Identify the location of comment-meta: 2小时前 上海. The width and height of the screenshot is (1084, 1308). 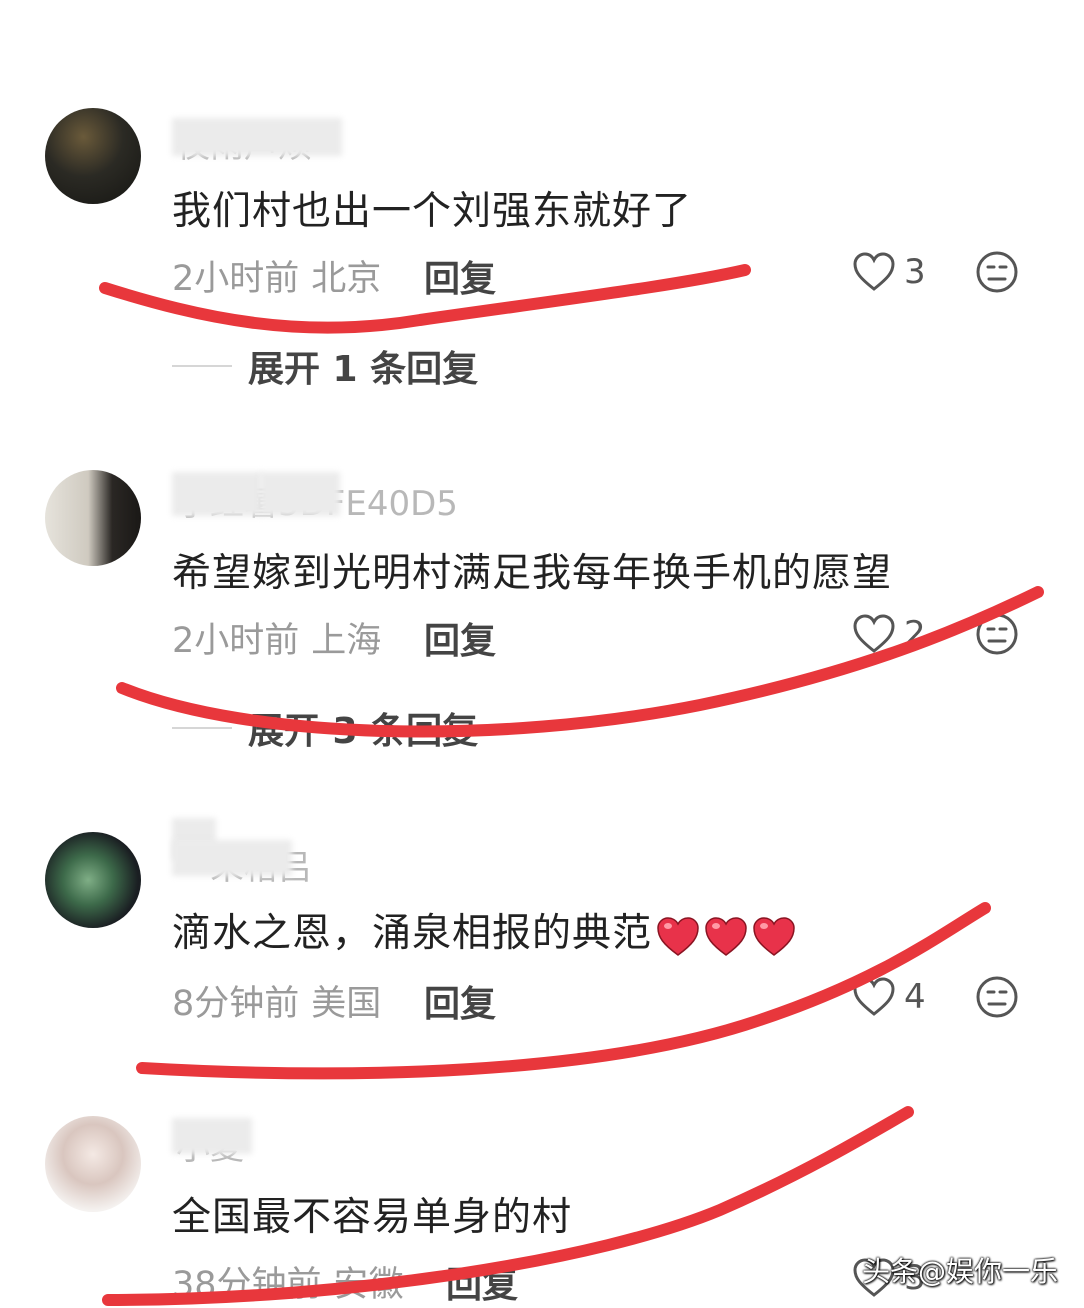
(276, 637).